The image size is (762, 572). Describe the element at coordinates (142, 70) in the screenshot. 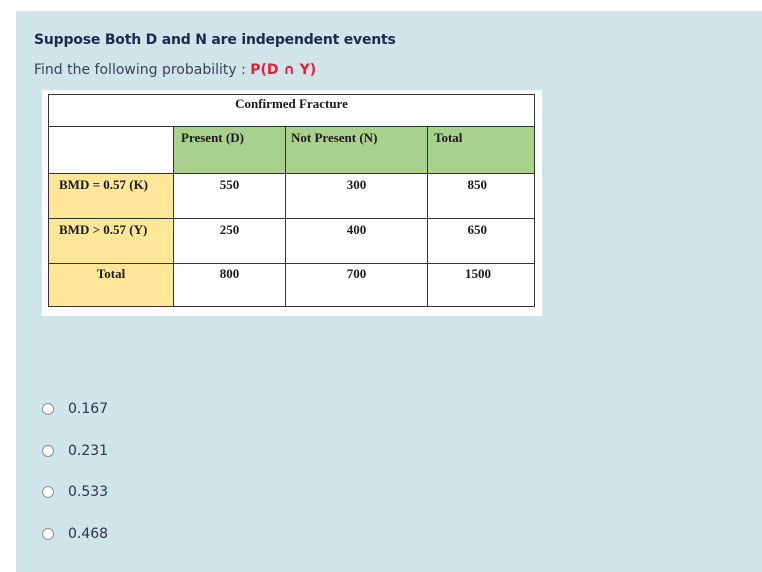

I see `prompt-prefix: Find the following probability :` at that location.